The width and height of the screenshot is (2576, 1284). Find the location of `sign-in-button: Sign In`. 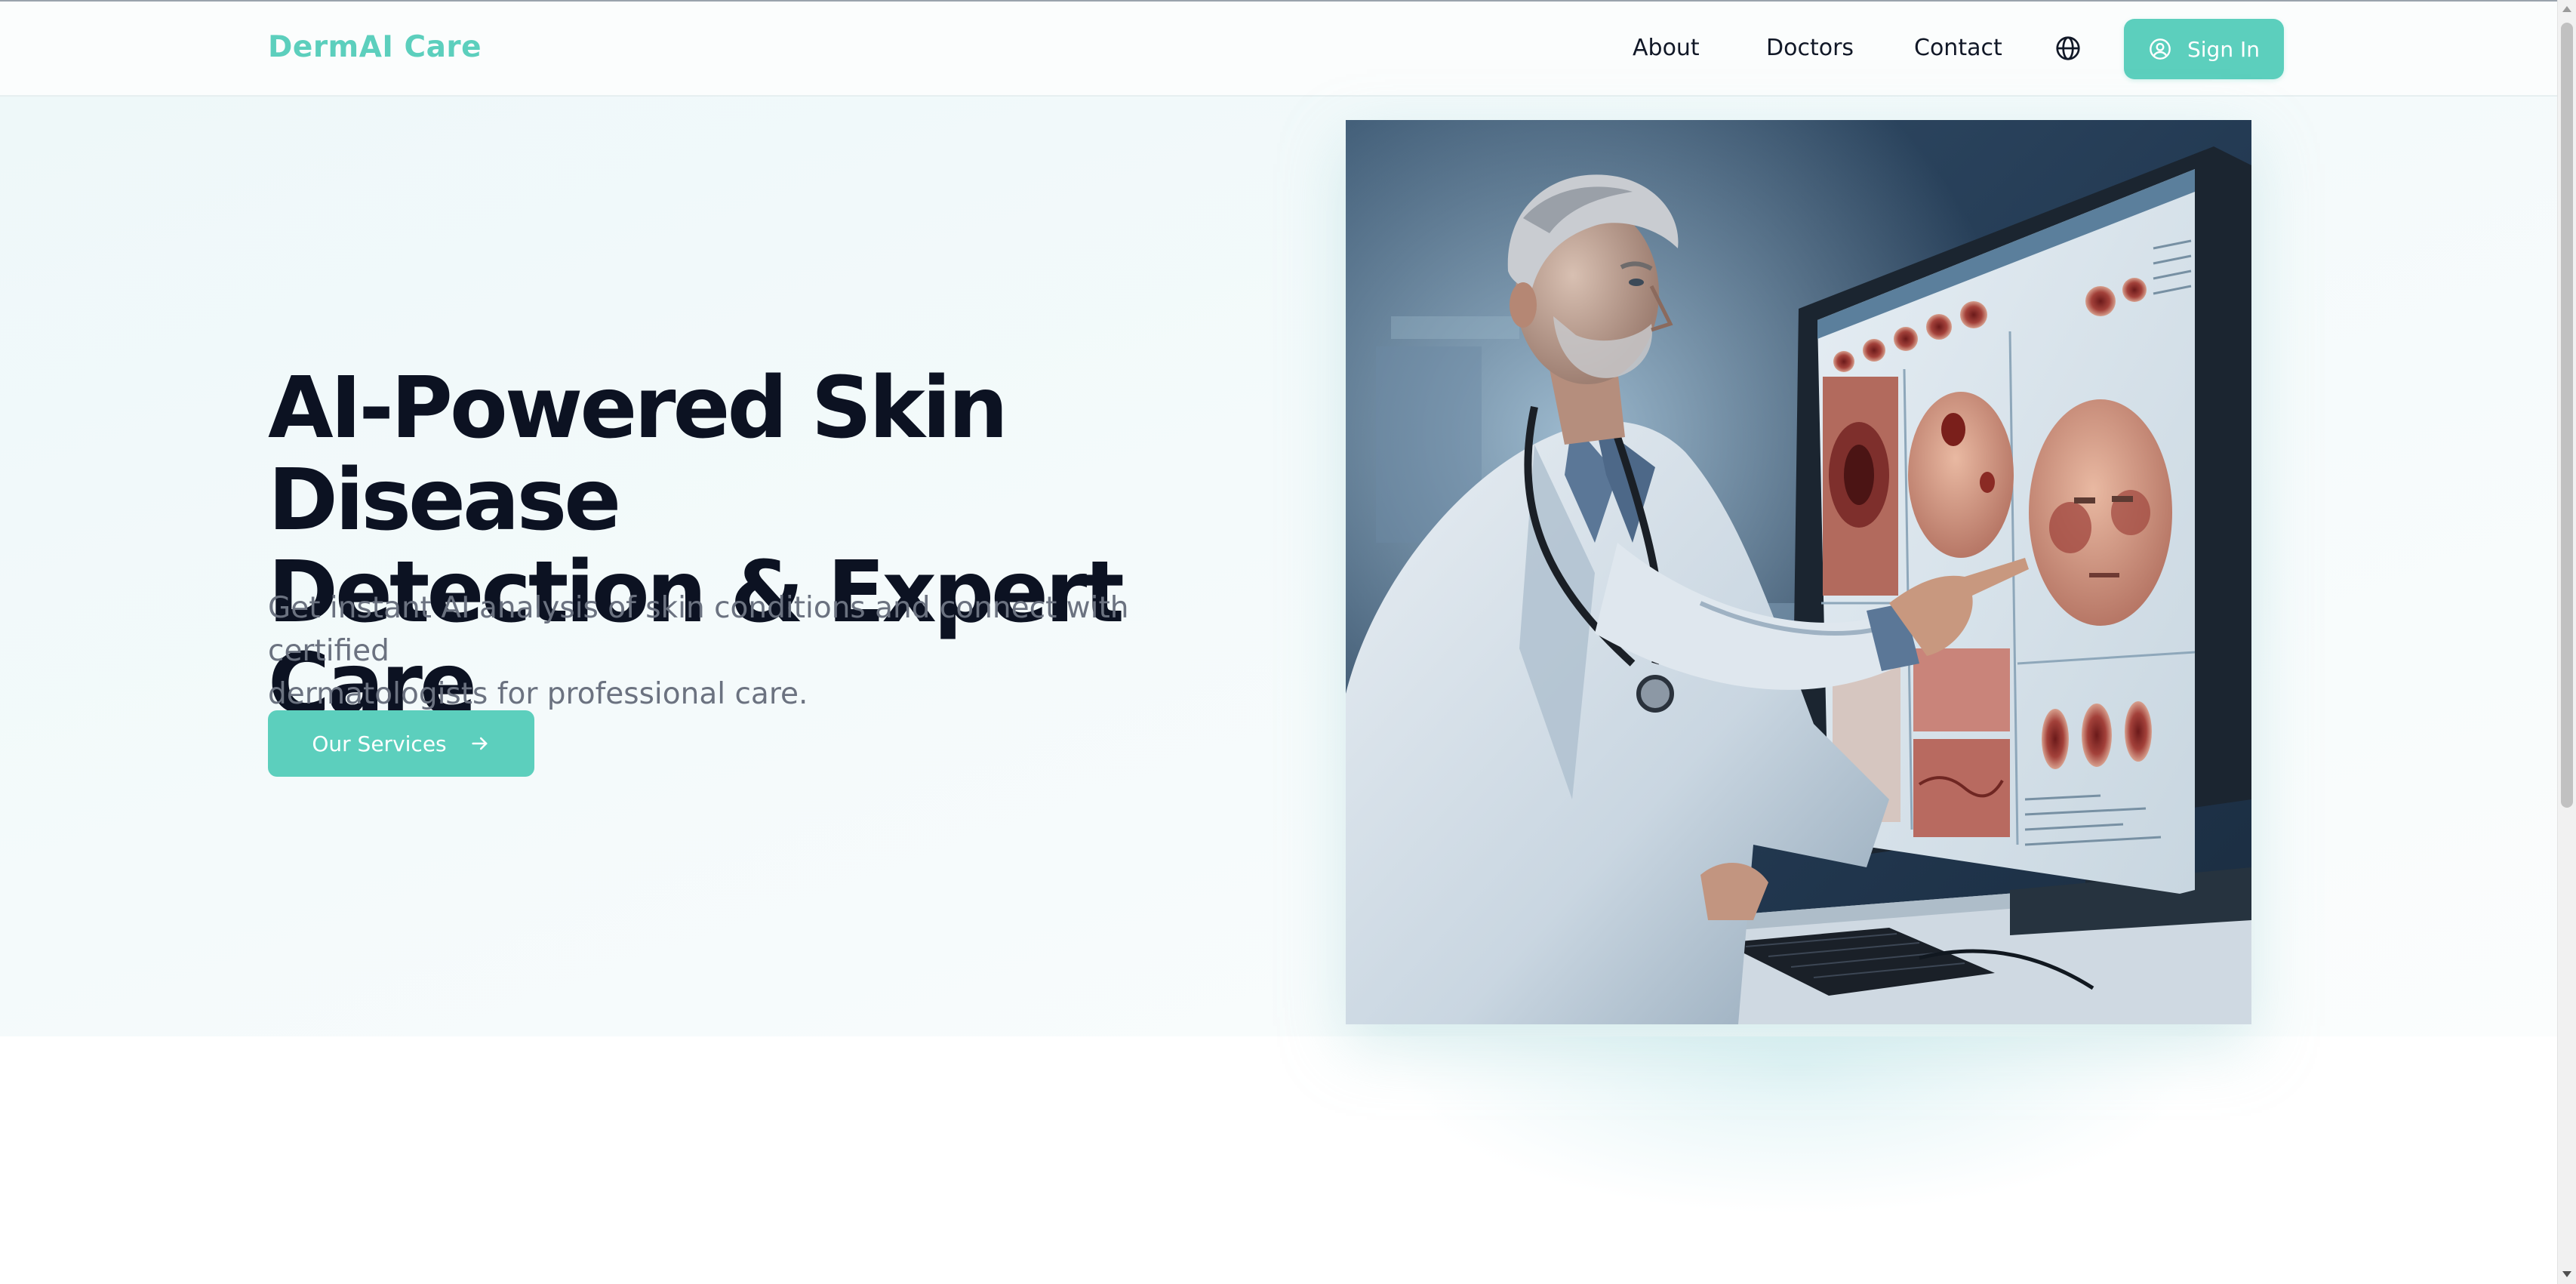

sign-in-button: Sign In is located at coordinates (2204, 49).